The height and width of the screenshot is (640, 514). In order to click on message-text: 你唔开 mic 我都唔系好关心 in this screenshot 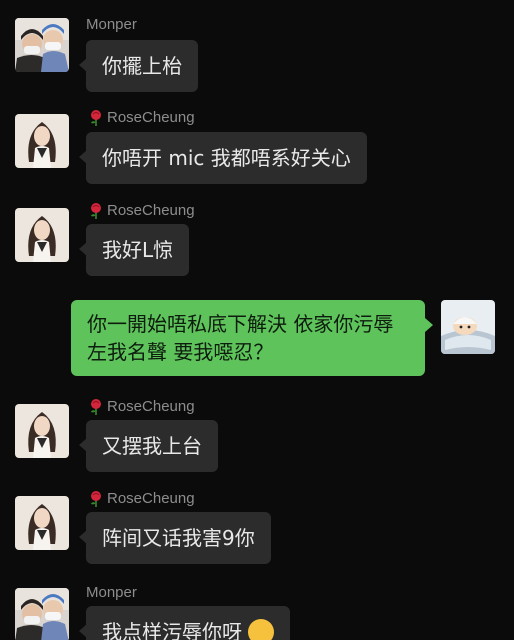, I will do `click(226, 158)`.